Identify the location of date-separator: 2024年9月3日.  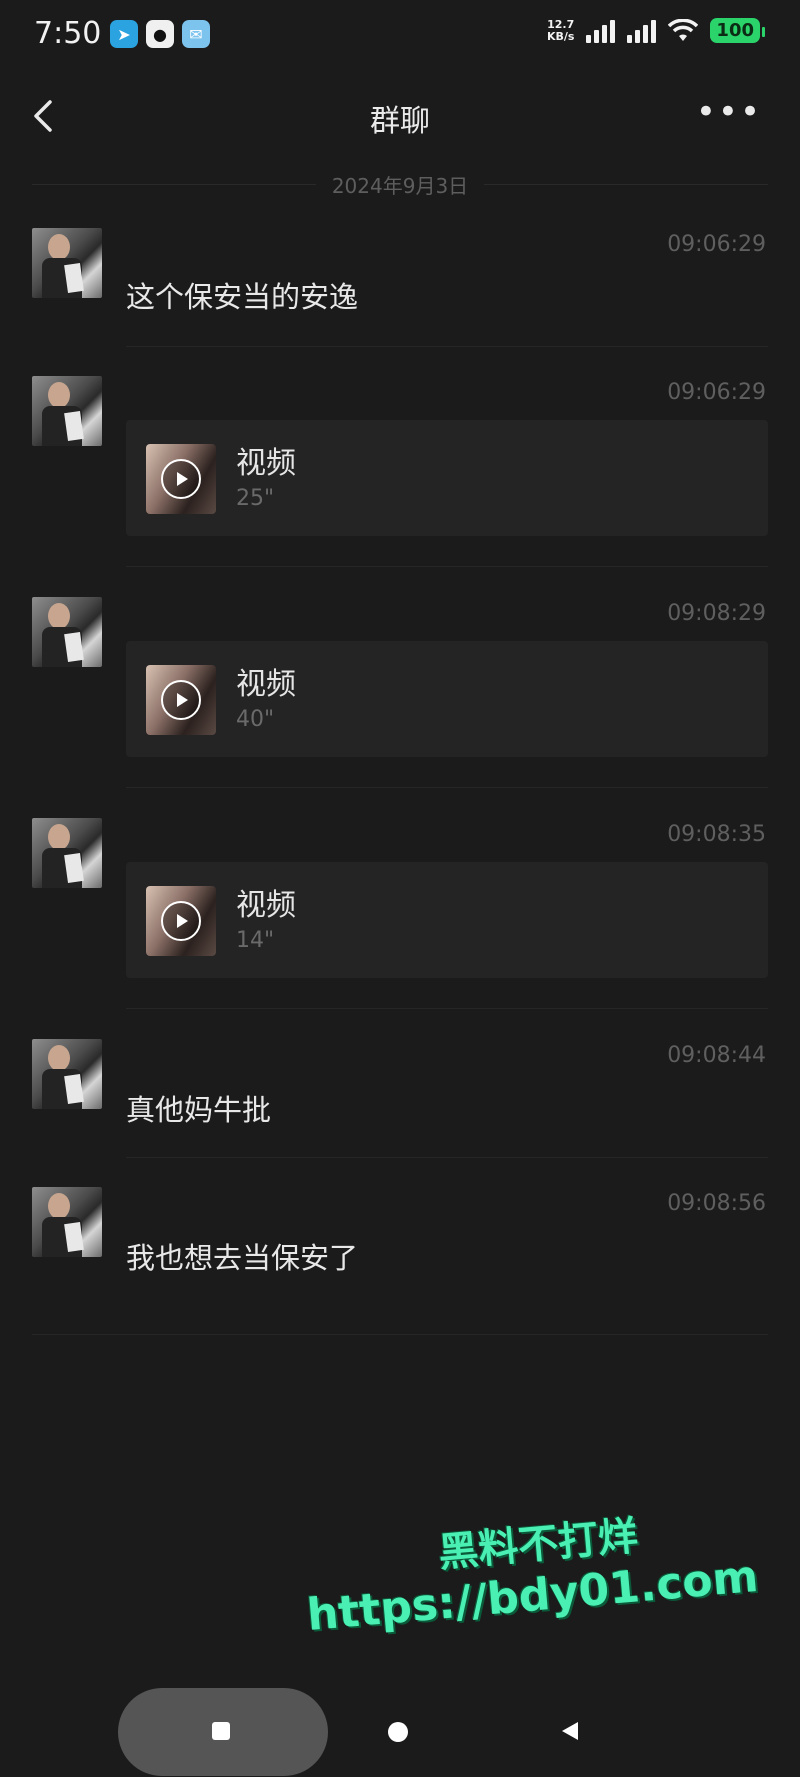
(400, 184).